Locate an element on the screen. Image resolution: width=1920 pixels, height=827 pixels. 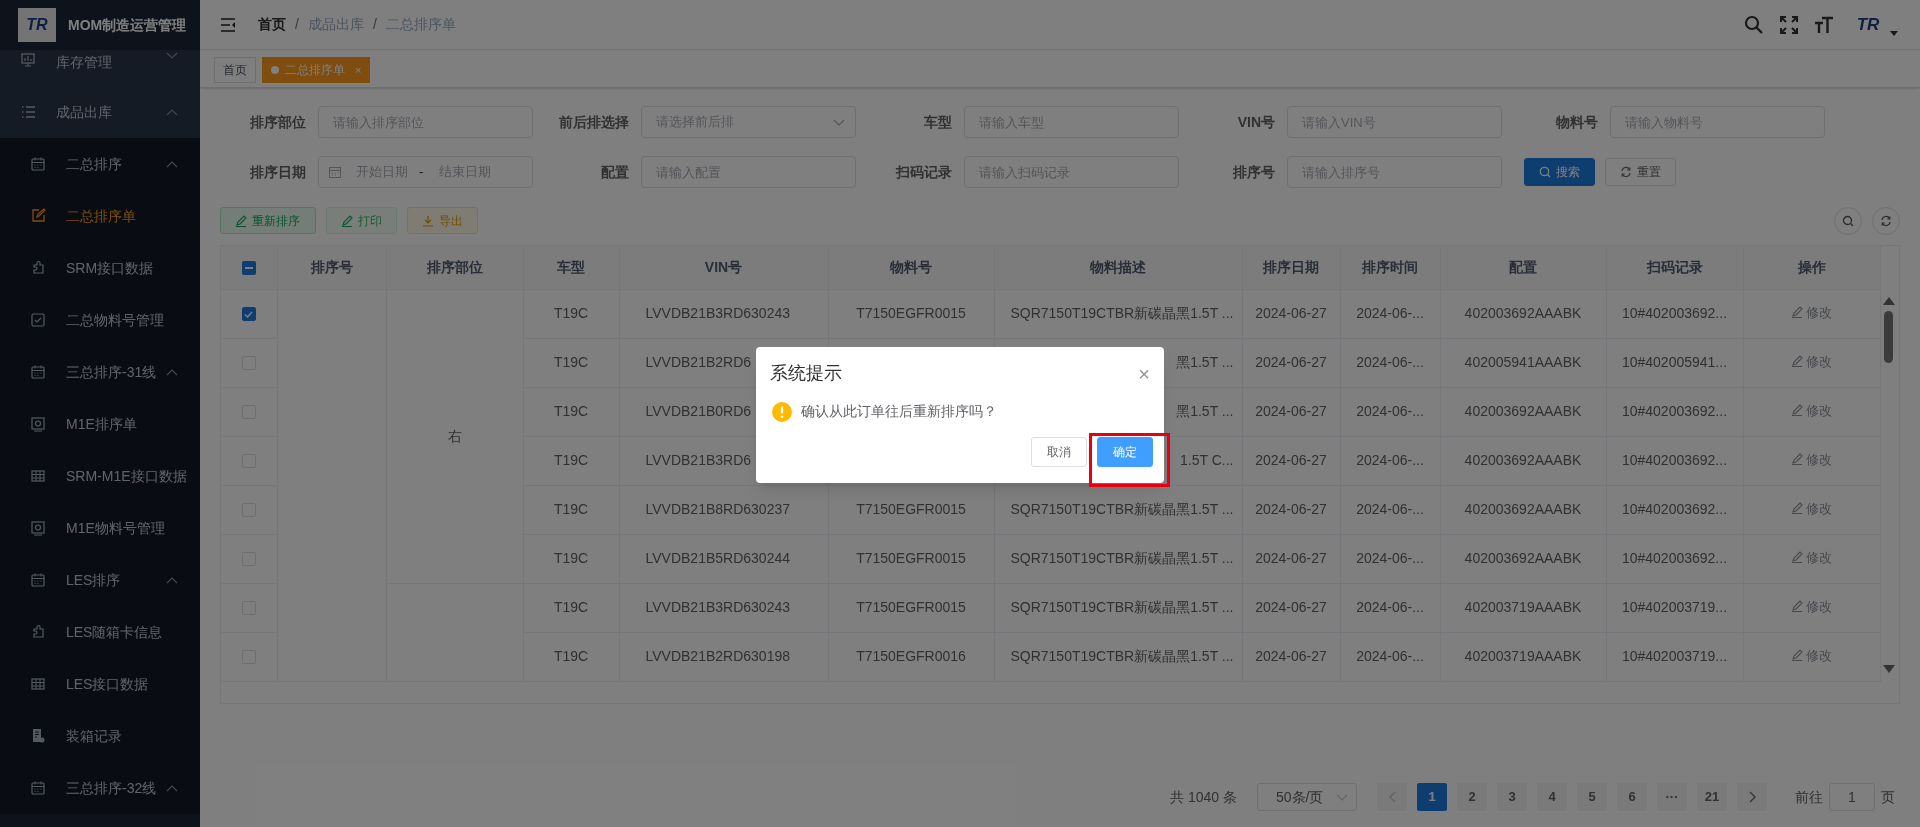
page-input: 1 is located at coordinates (1852, 797).